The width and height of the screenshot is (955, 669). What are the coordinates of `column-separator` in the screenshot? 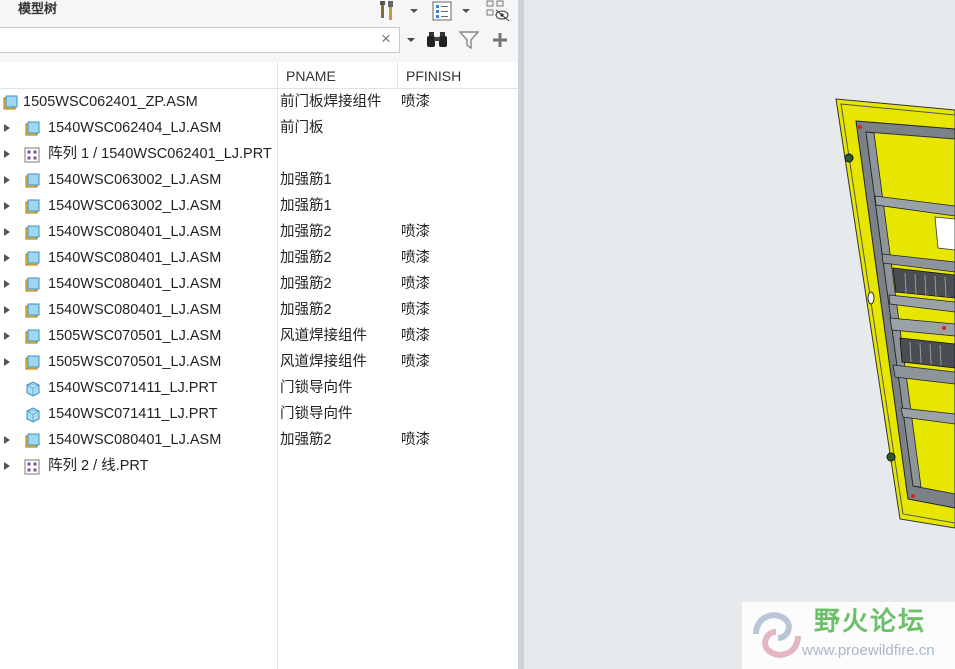 It's located at (397, 75).